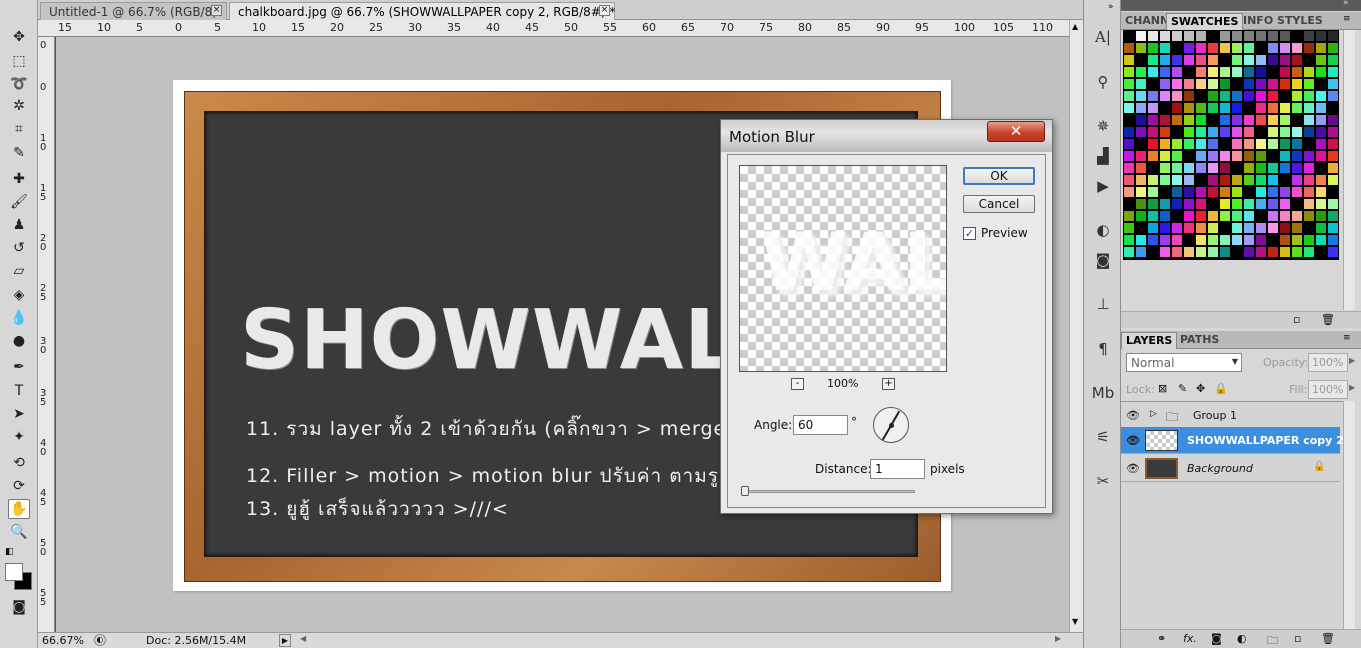  I want to click on panel-options-icon: ≡, so click(1347, 338).